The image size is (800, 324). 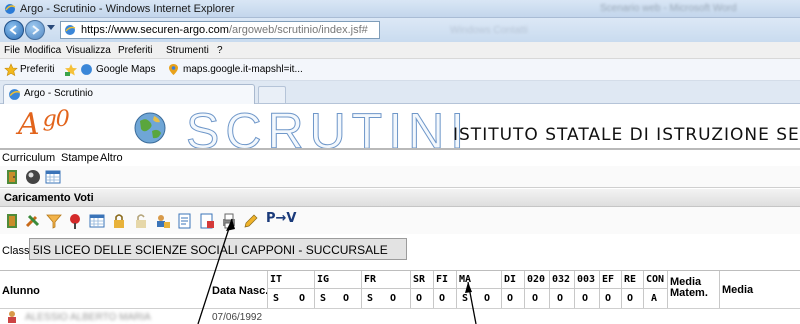 I want to click on col-ma: MA, so click(x=465, y=279).